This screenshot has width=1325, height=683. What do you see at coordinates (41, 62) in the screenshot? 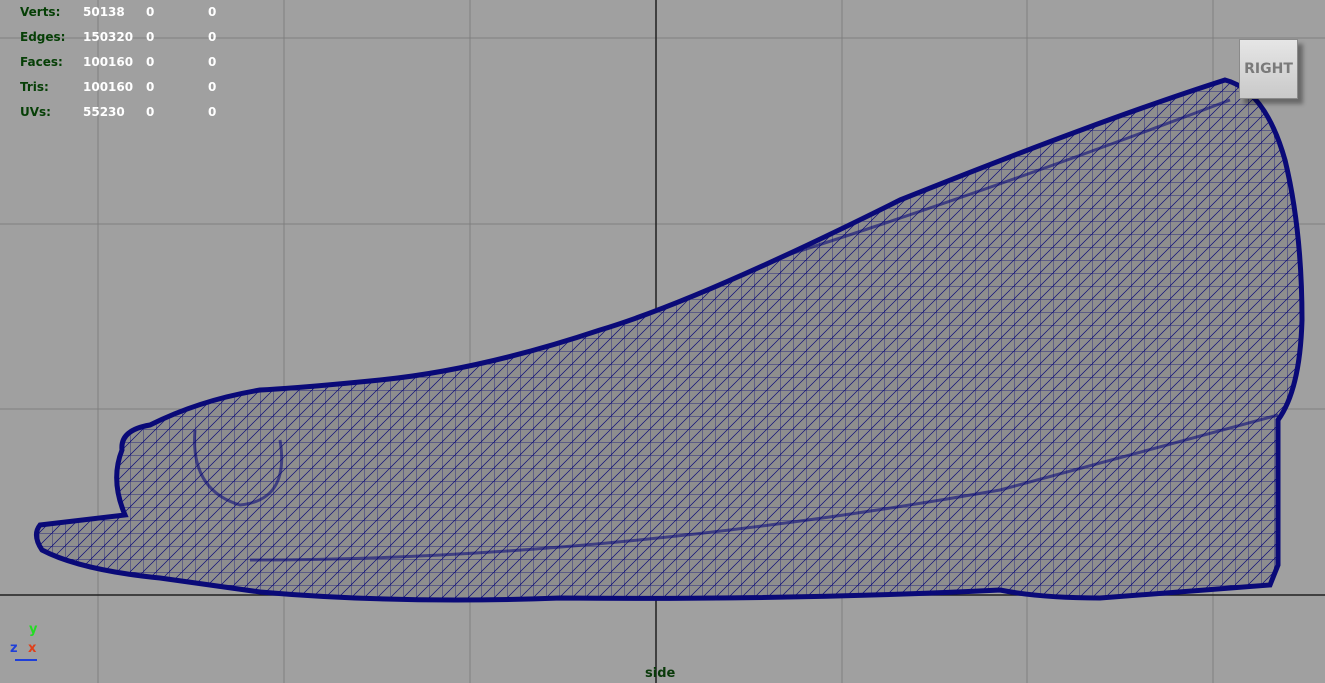
I see `hud-label: Faces:` at bounding box center [41, 62].